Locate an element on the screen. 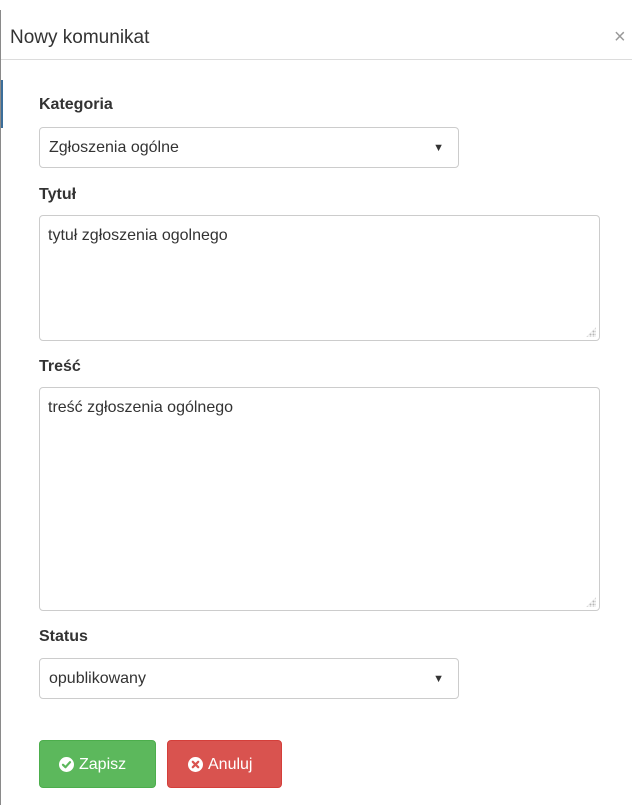  category-selected-value: Zgłoszenia ogólne is located at coordinates (114, 147).